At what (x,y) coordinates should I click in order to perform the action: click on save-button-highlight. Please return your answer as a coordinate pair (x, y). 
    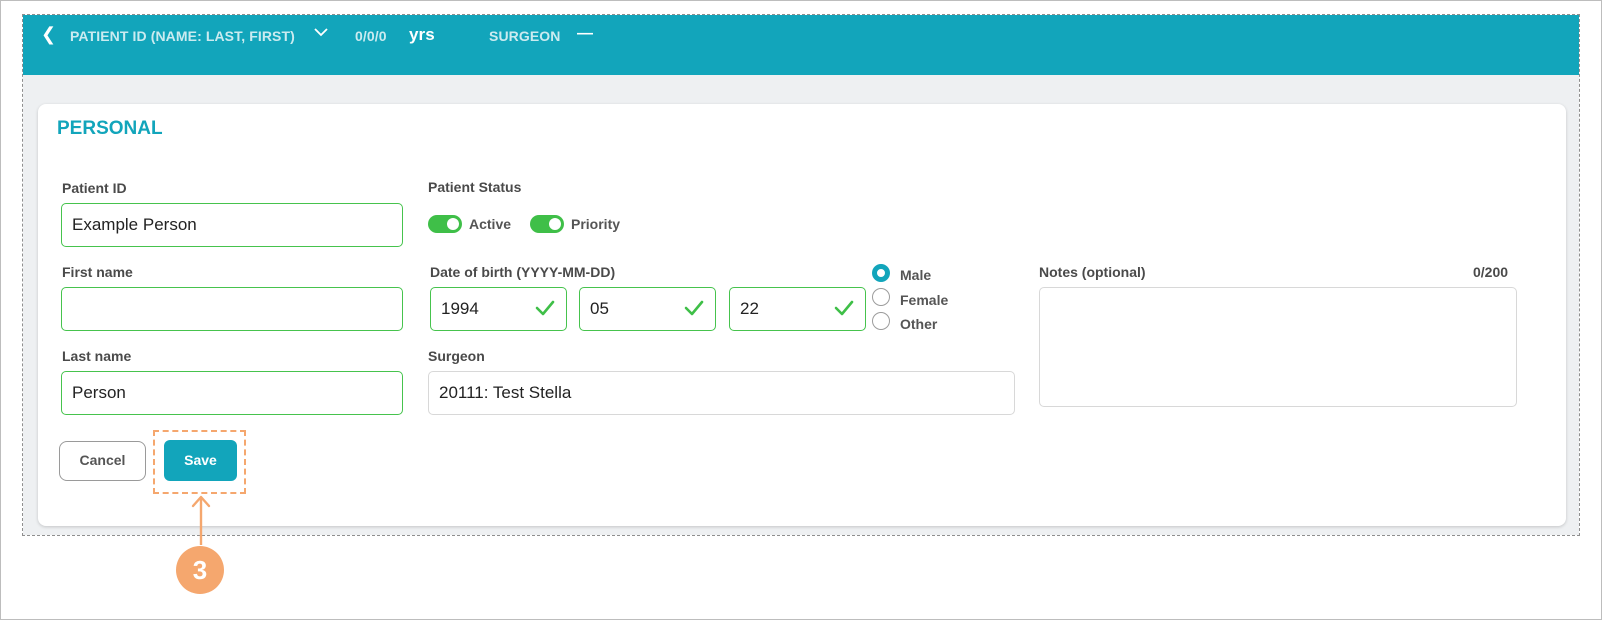
    Looking at the image, I should click on (199, 462).